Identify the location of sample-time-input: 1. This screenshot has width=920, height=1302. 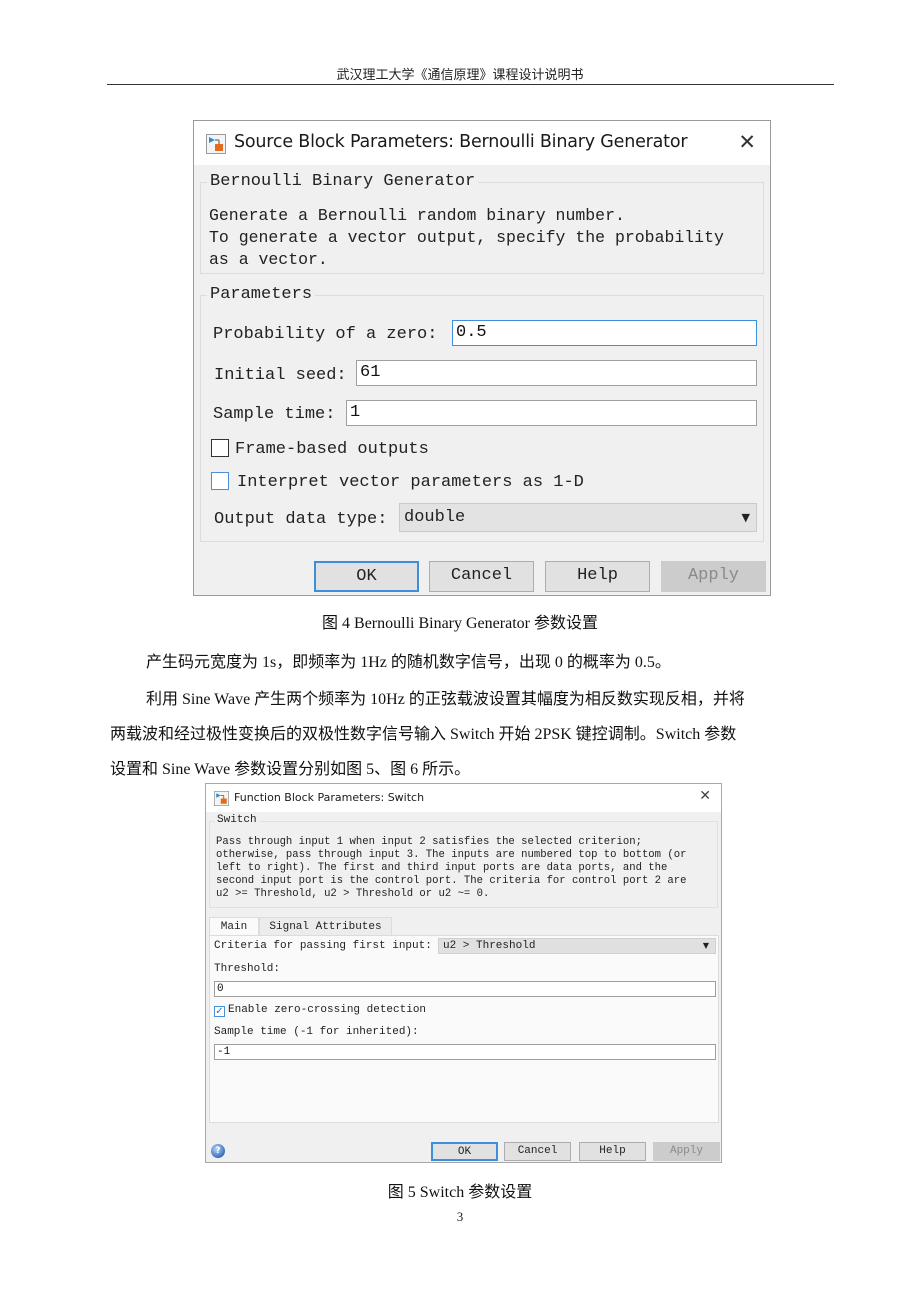
(551, 413).